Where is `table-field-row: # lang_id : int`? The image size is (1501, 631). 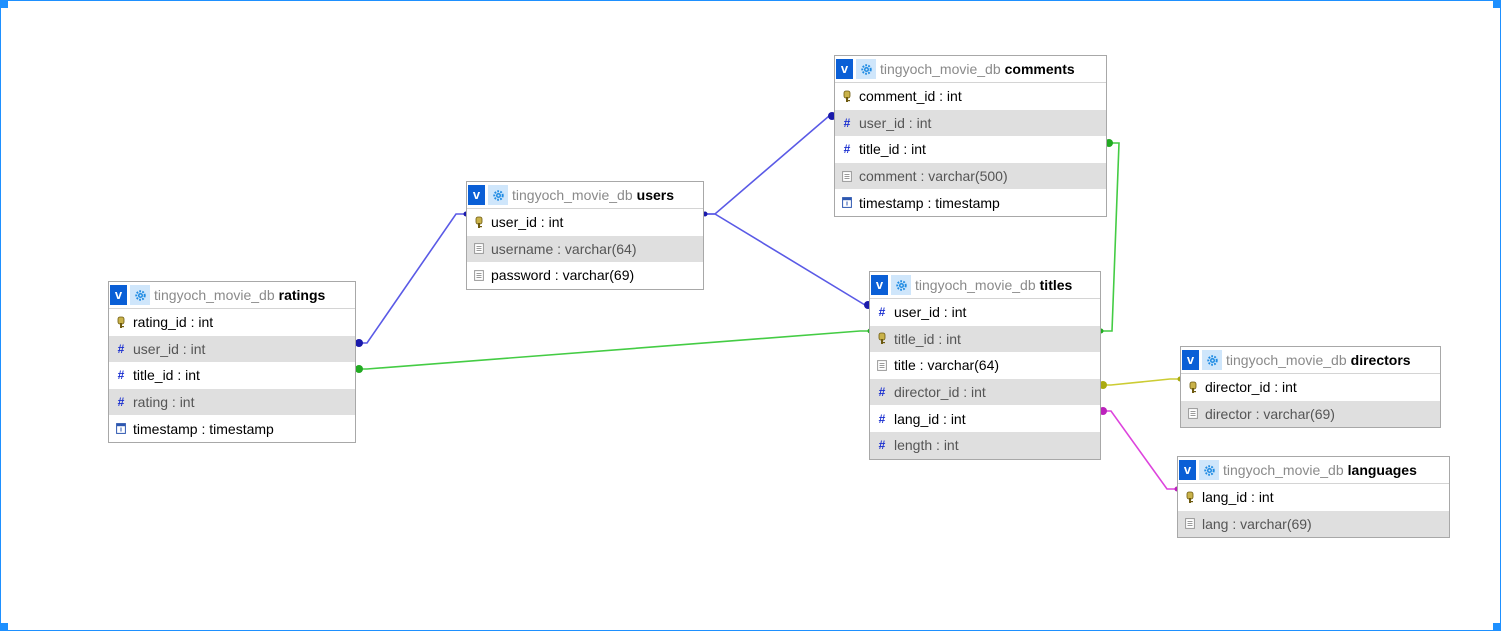
table-field-row: # lang_id : int is located at coordinates (985, 418).